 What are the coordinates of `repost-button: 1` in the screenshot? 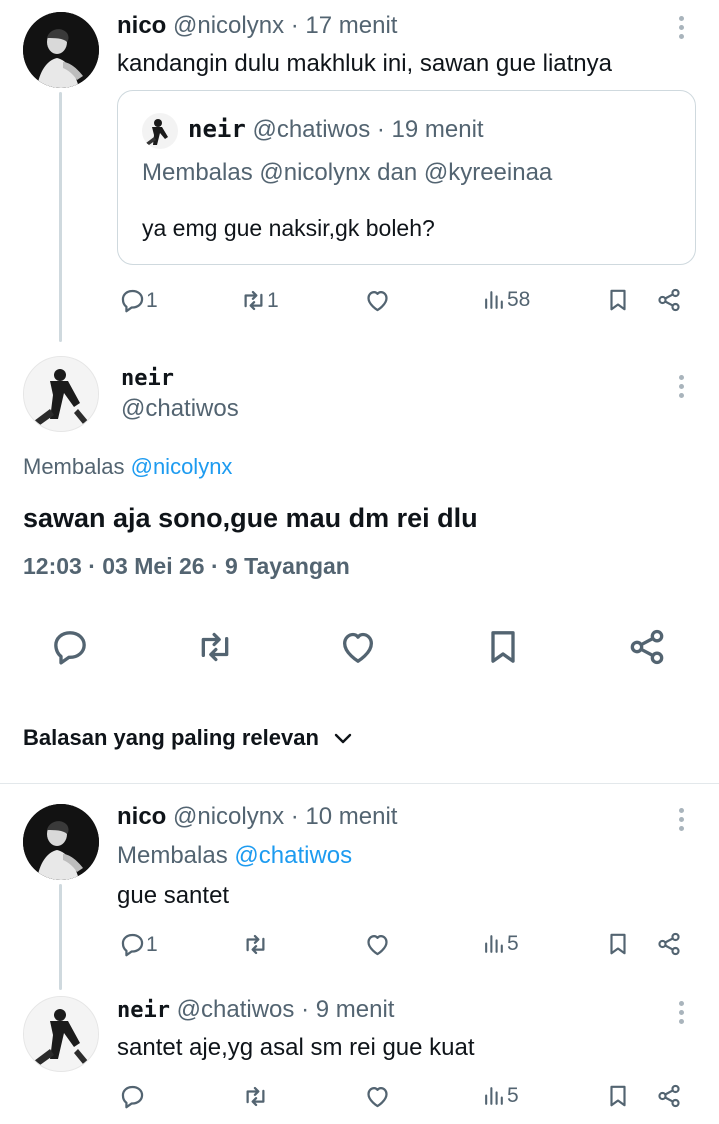 It's located at (259, 300).